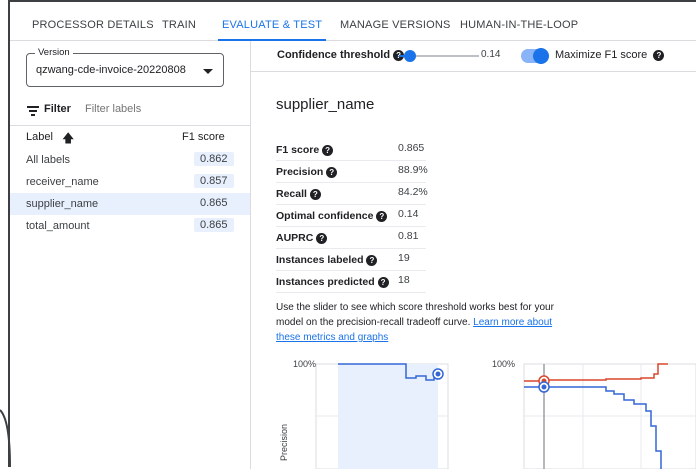 Image resolution: width=696 pixels, height=469 pixels. I want to click on precision-y-top-label: 100%, so click(304, 364).